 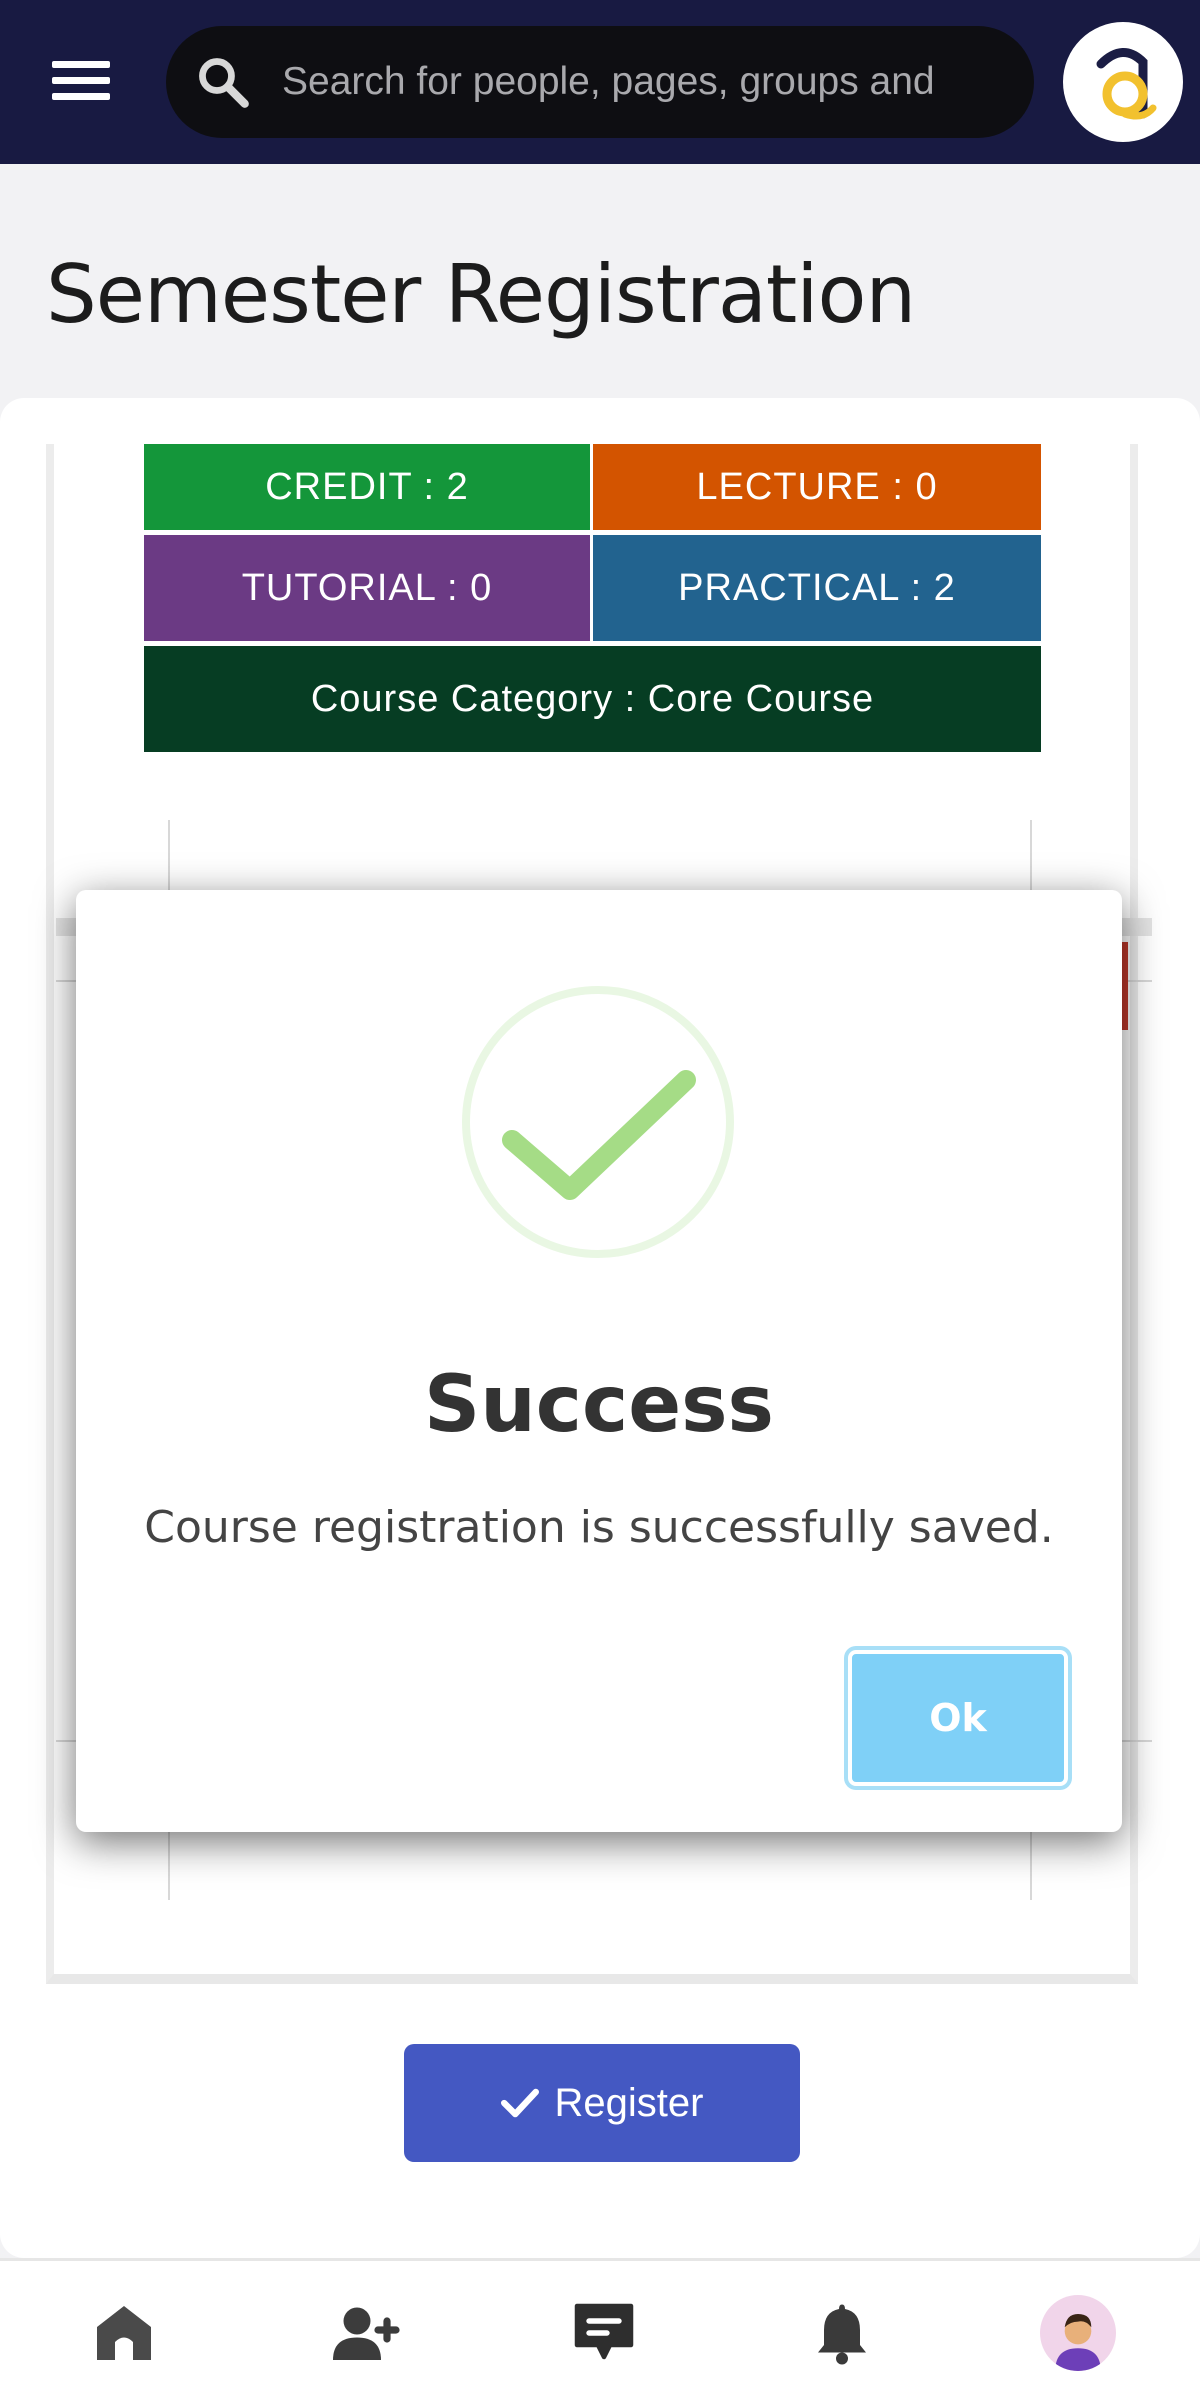 What do you see at coordinates (958, 1718) in the screenshot?
I see `ok-button: Ok` at bounding box center [958, 1718].